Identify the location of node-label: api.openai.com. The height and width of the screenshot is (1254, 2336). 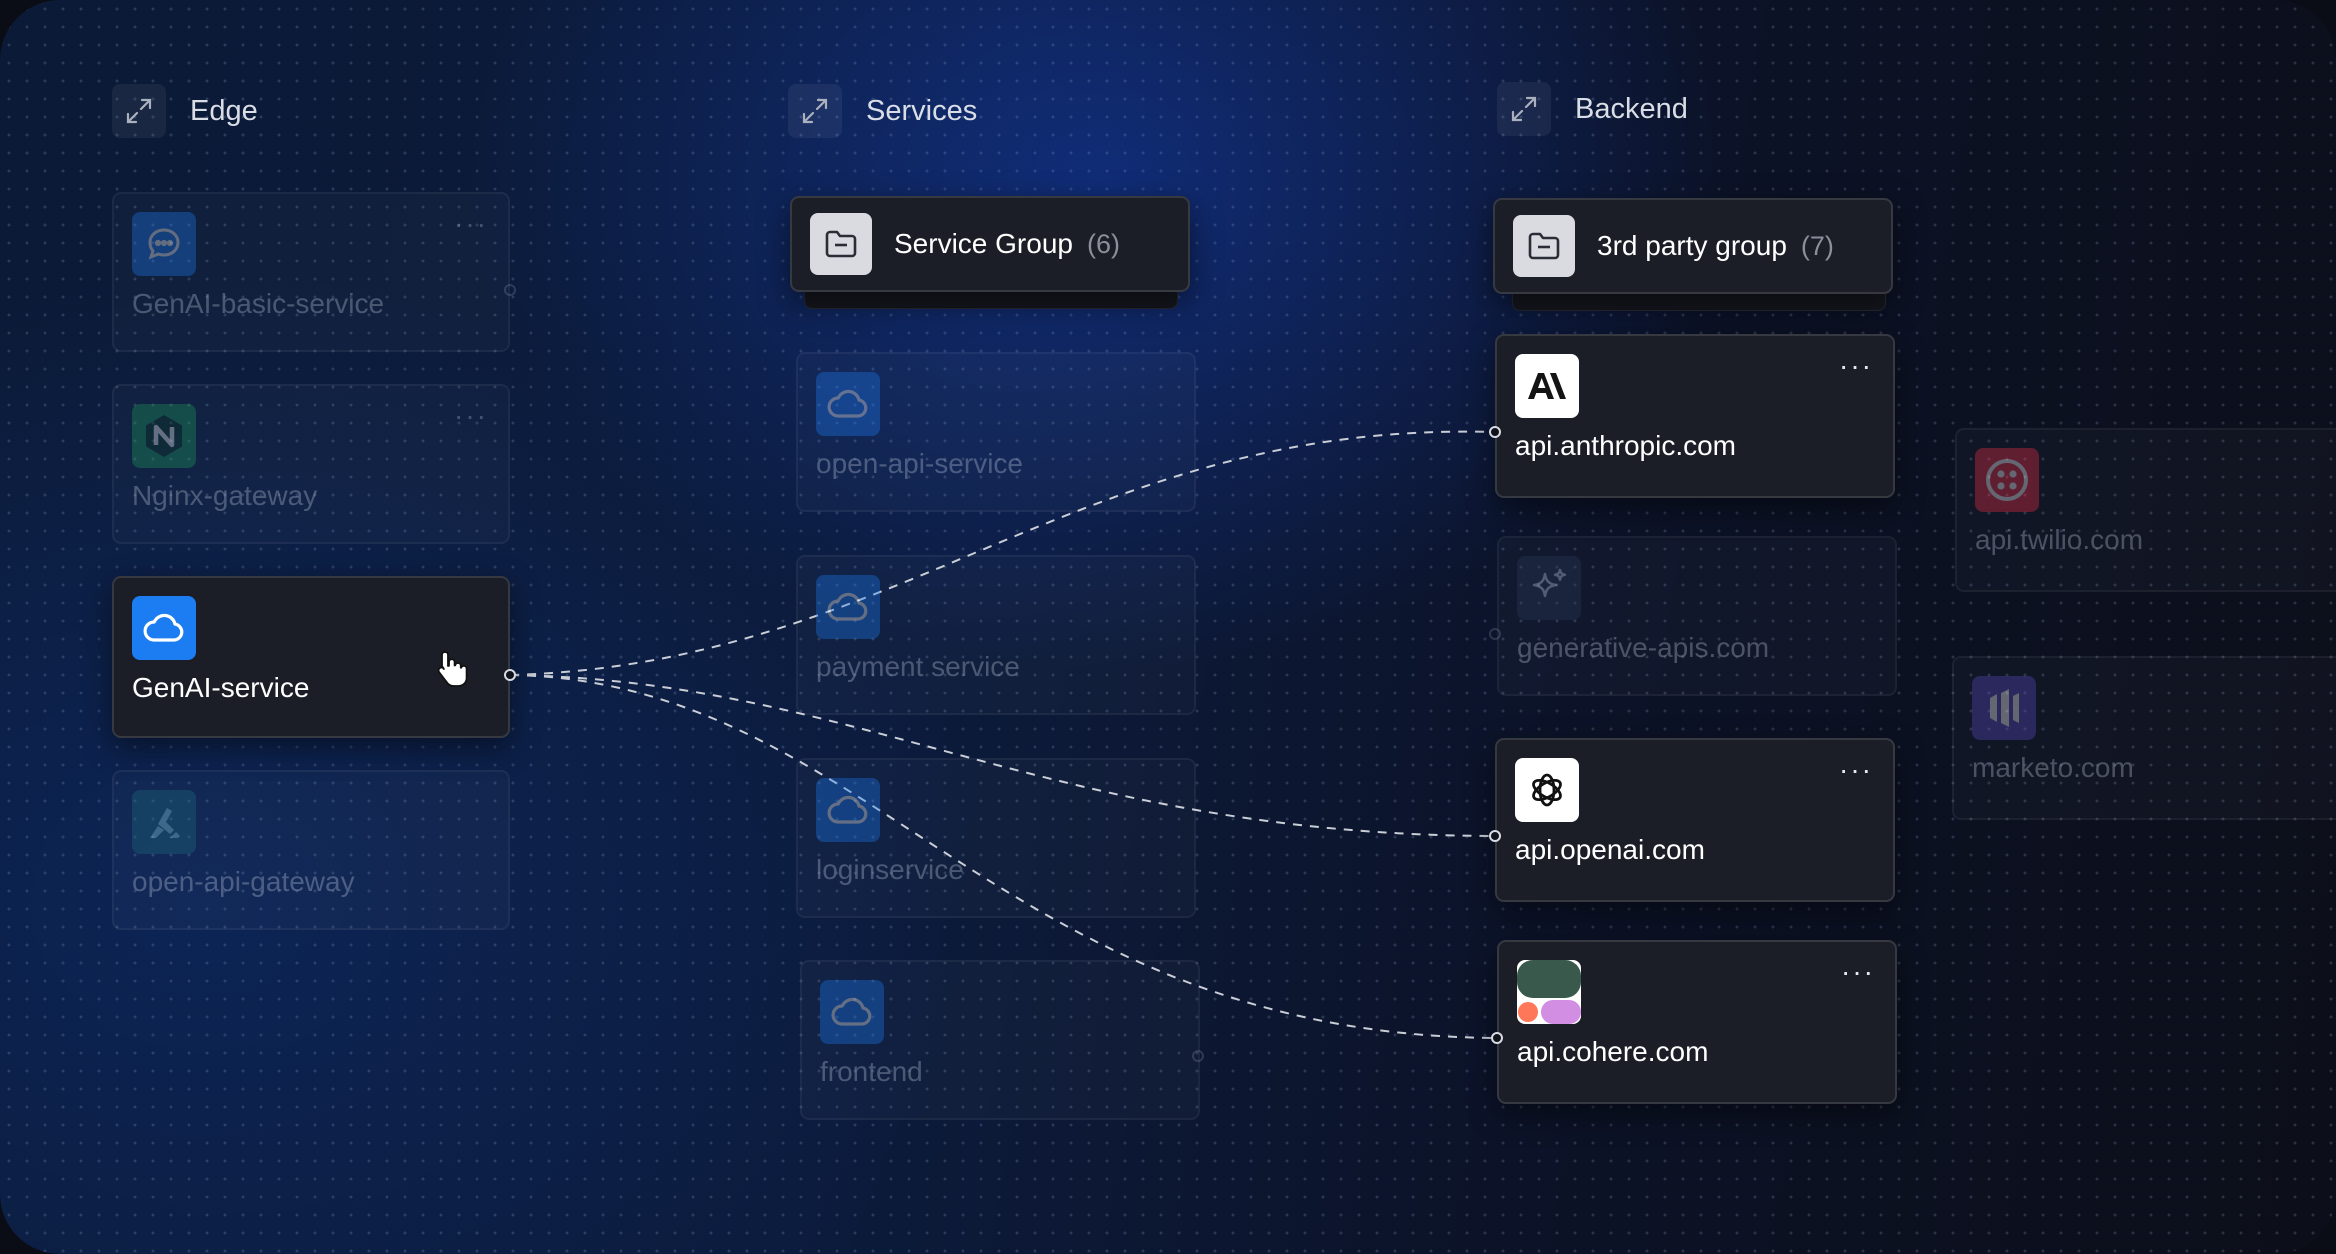
(1610, 849).